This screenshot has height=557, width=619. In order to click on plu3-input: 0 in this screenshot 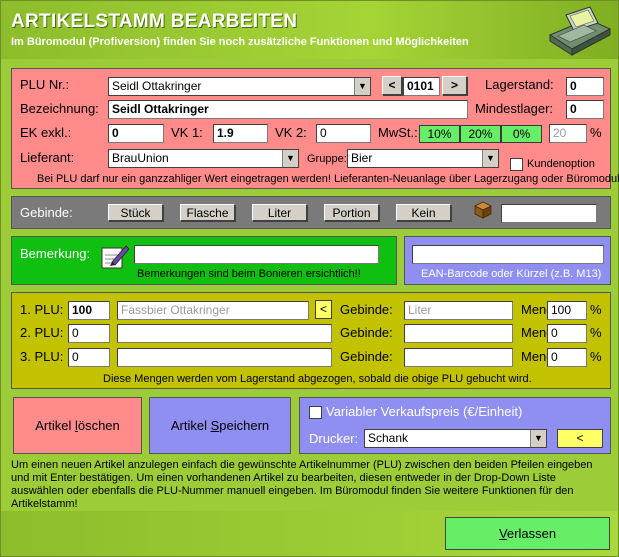, I will do `click(89, 357)`.